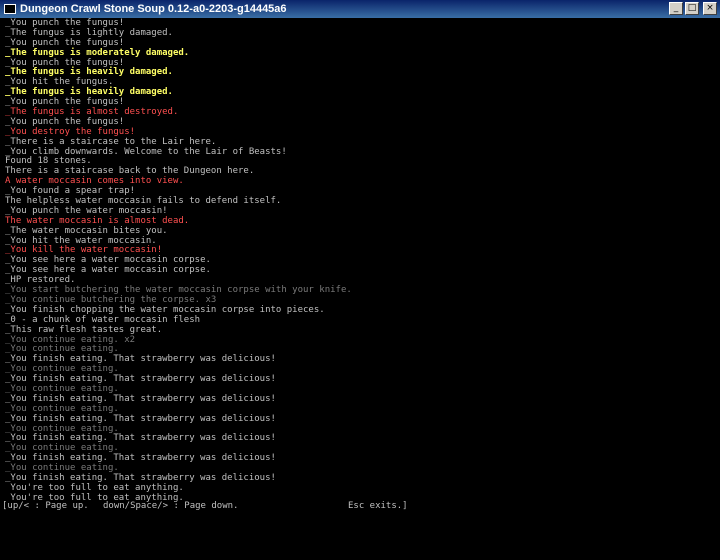  I want to click on minimize-button: _, so click(676, 8).